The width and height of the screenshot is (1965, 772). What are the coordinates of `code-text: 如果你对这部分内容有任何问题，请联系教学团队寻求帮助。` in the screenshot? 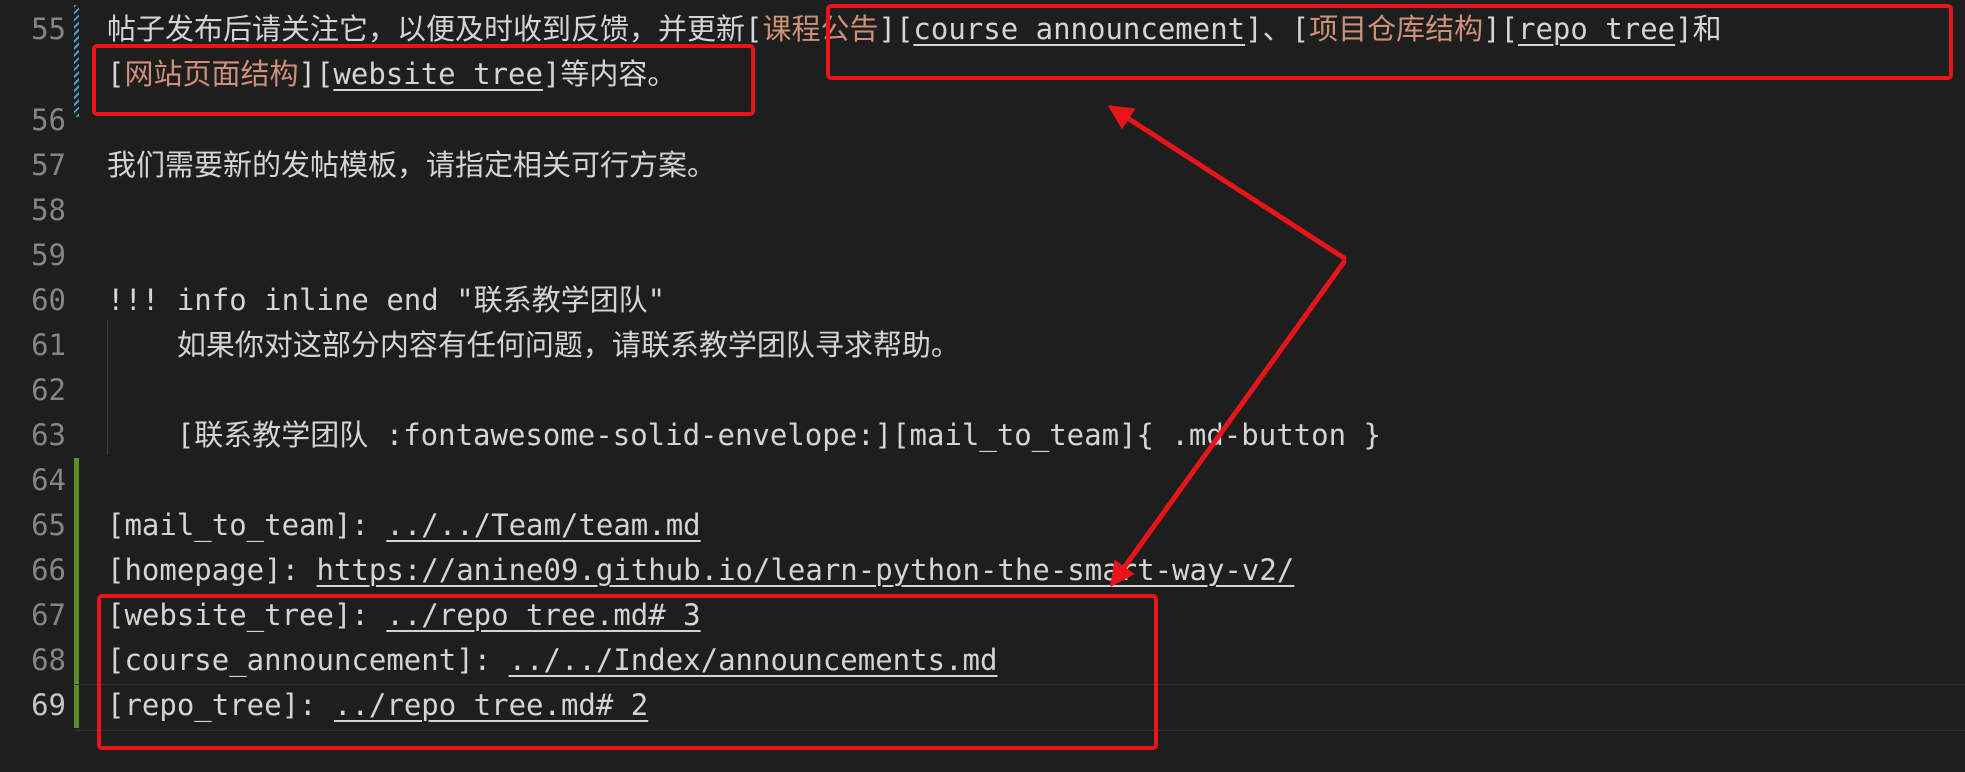 It's located at (533, 345).